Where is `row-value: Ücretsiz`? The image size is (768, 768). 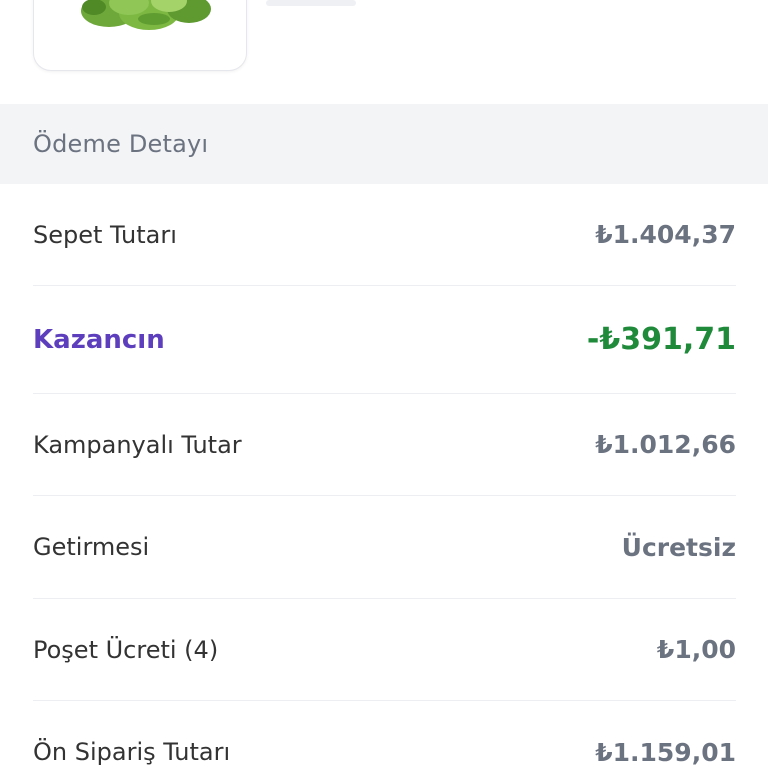 row-value: Ücretsiz is located at coordinates (678, 547).